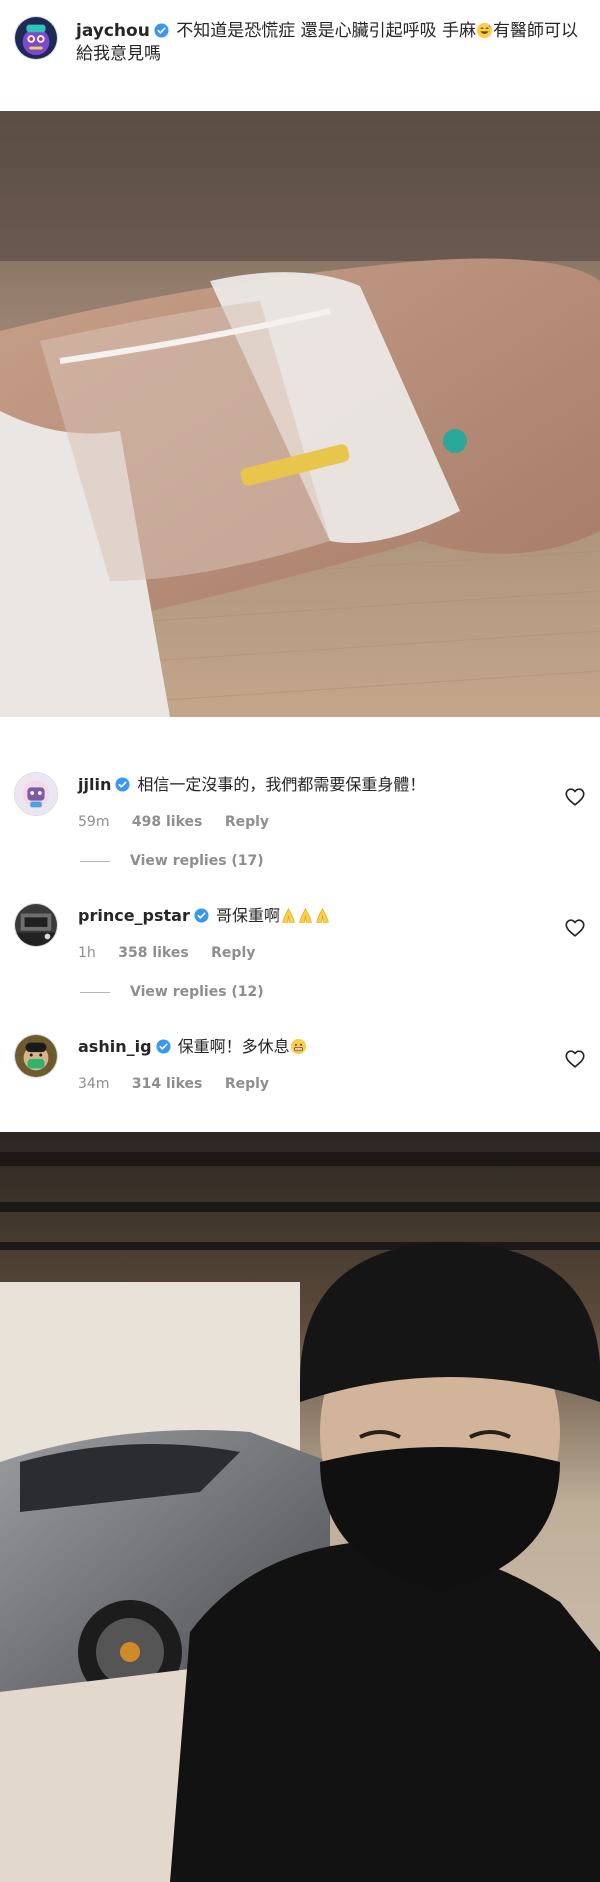 The image size is (600, 1882). Describe the element at coordinates (94, 784) in the screenshot. I see `comment-username: jjlin` at that location.